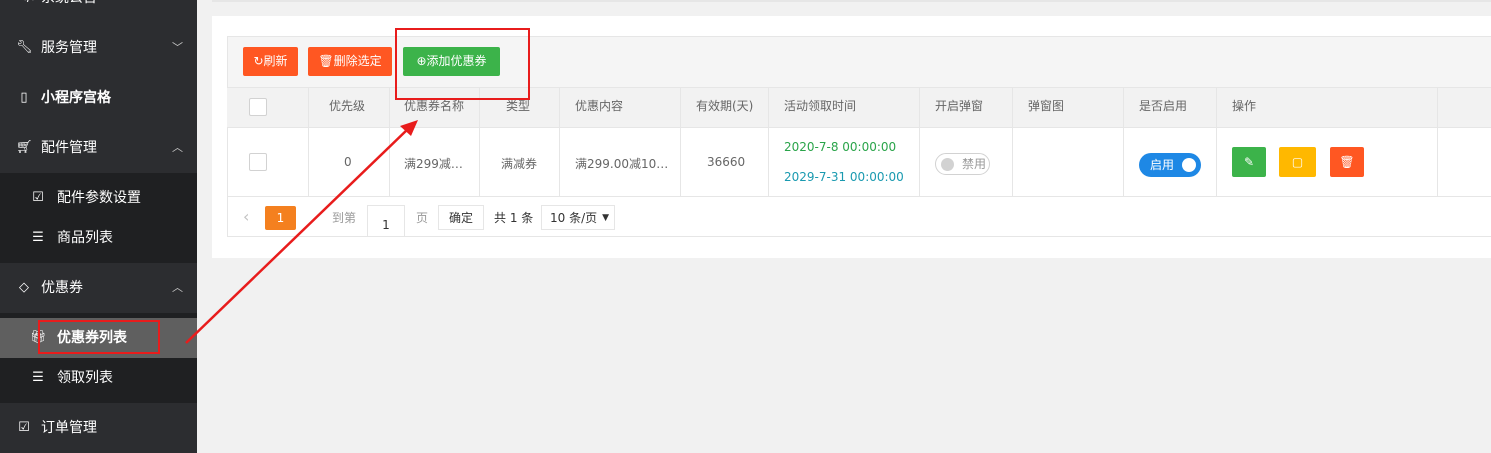 This screenshot has width=1491, height=453. I want to click on code-icon: </>, so click(29, 11).